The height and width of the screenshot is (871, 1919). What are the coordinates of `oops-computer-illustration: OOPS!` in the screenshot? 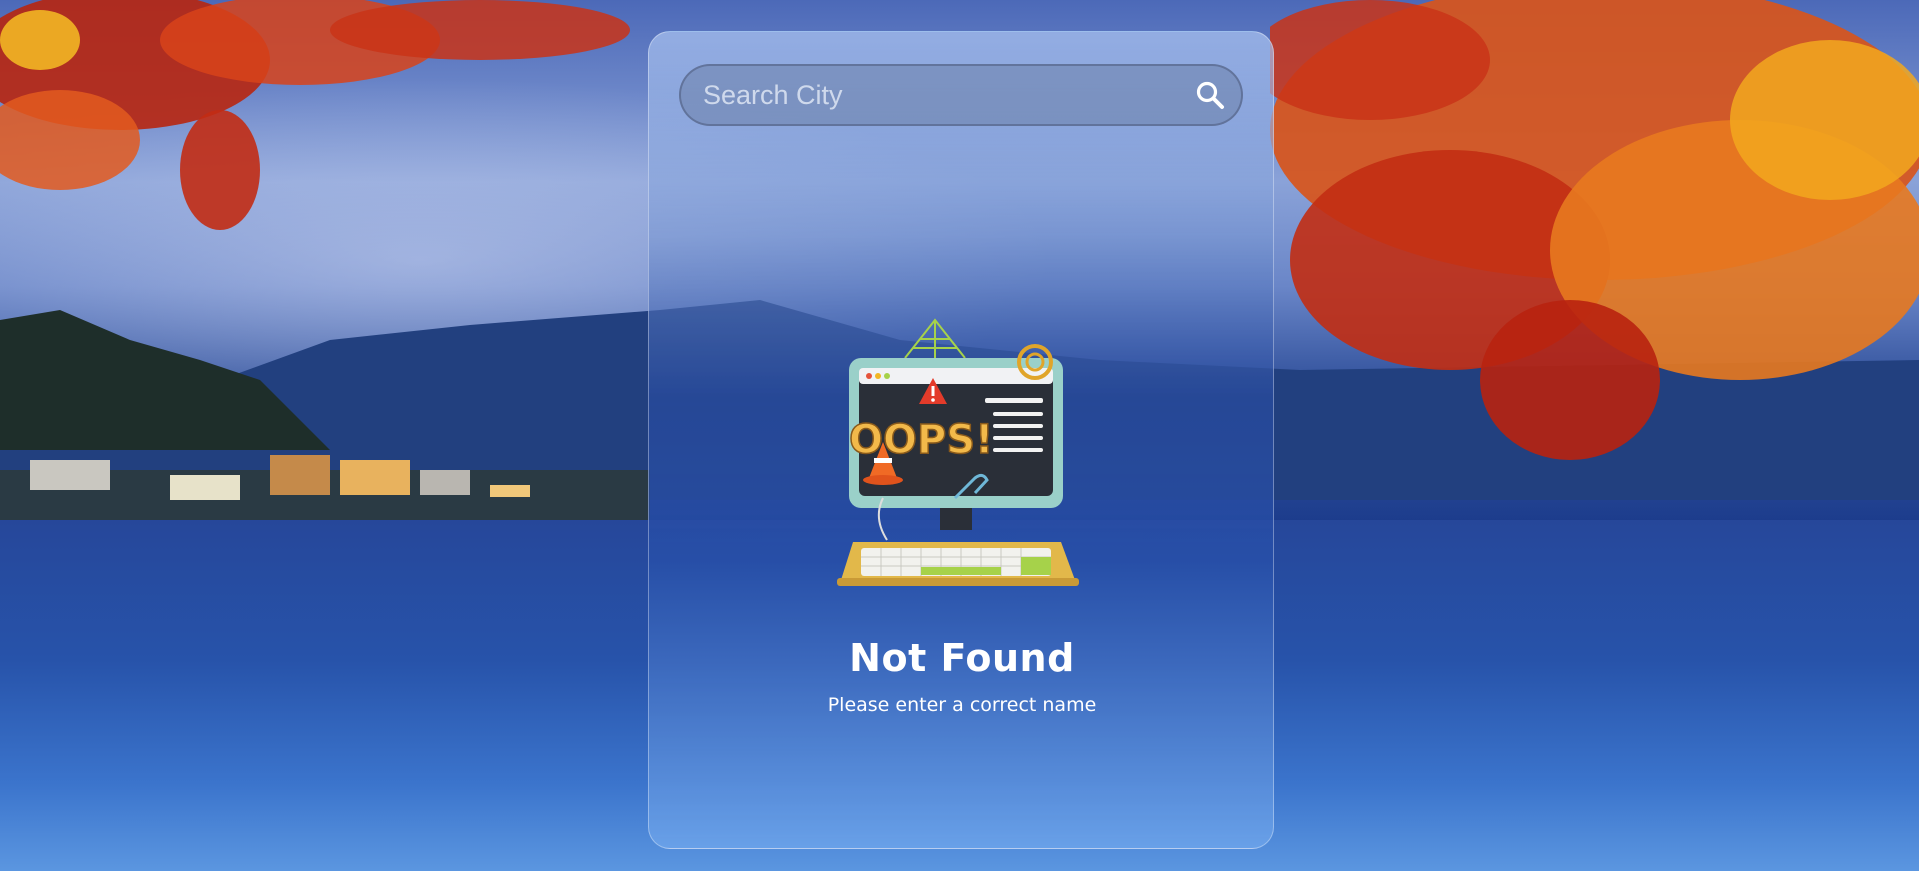 It's located at (958, 452).